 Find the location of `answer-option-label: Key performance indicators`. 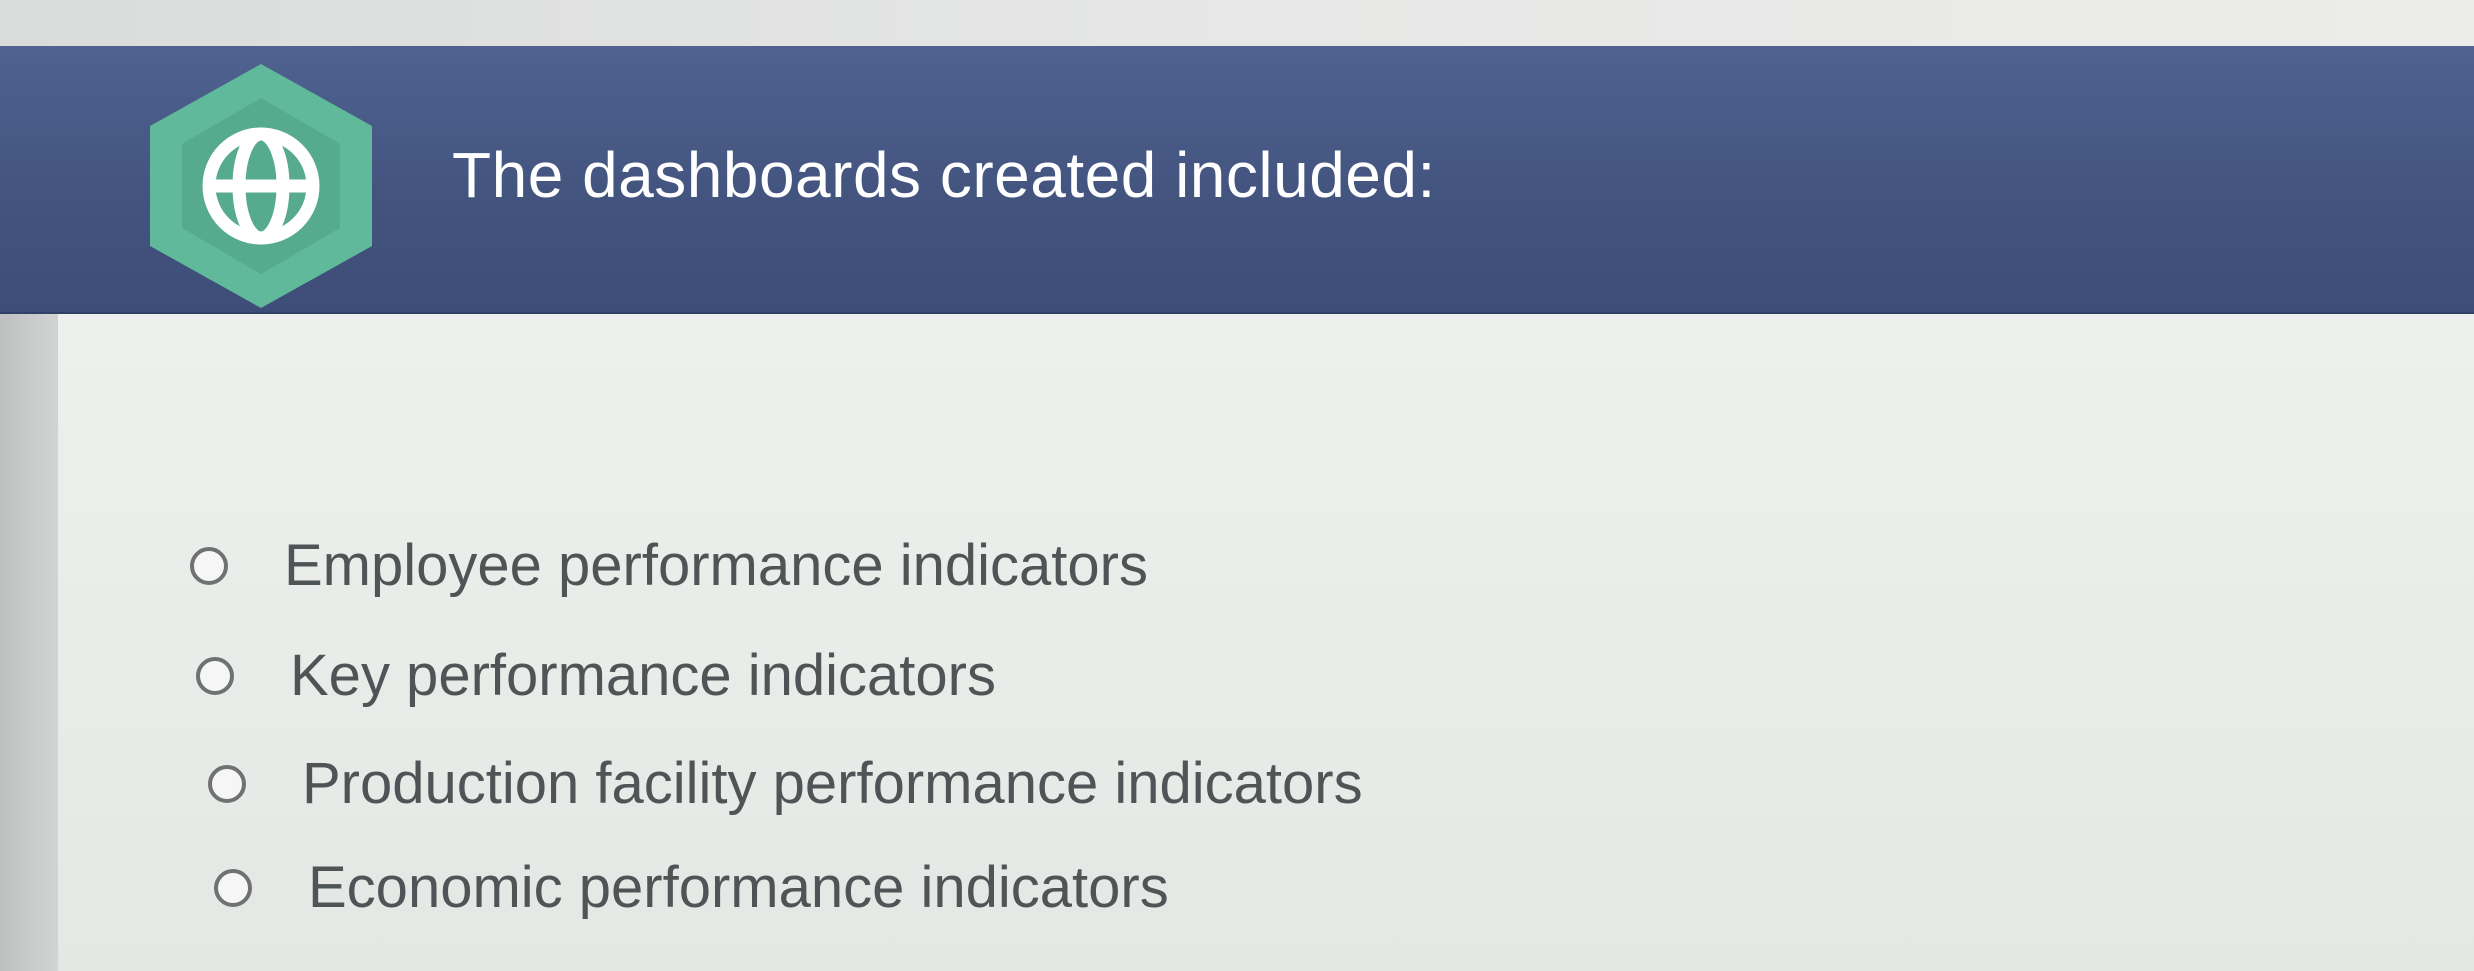

answer-option-label: Key performance indicators is located at coordinates (643, 675).